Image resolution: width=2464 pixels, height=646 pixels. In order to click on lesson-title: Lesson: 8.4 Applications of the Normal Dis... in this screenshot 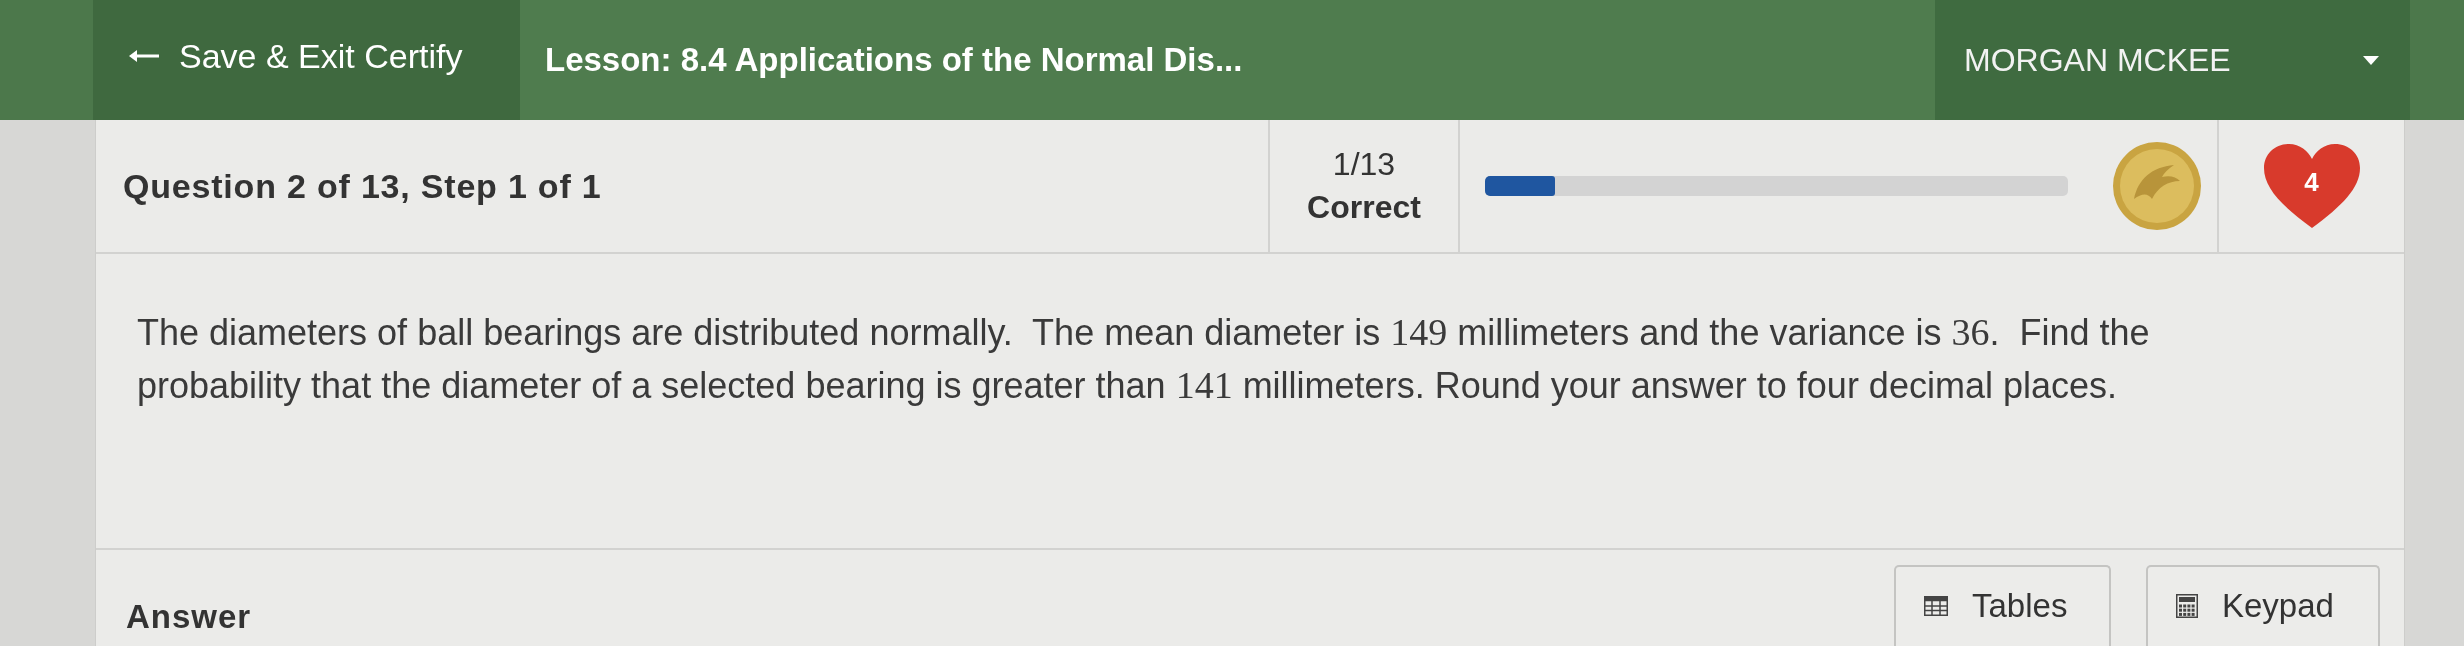, I will do `click(1227, 60)`.